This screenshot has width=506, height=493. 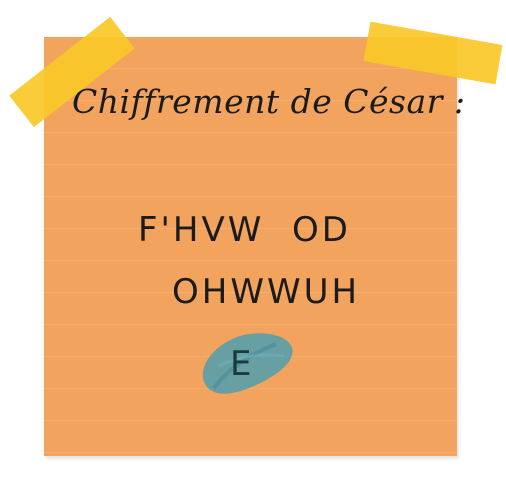 What do you see at coordinates (269, 101) in the screenshot?
I see `note-title: Chiffrement de César :` at bounding box center [269, 101].